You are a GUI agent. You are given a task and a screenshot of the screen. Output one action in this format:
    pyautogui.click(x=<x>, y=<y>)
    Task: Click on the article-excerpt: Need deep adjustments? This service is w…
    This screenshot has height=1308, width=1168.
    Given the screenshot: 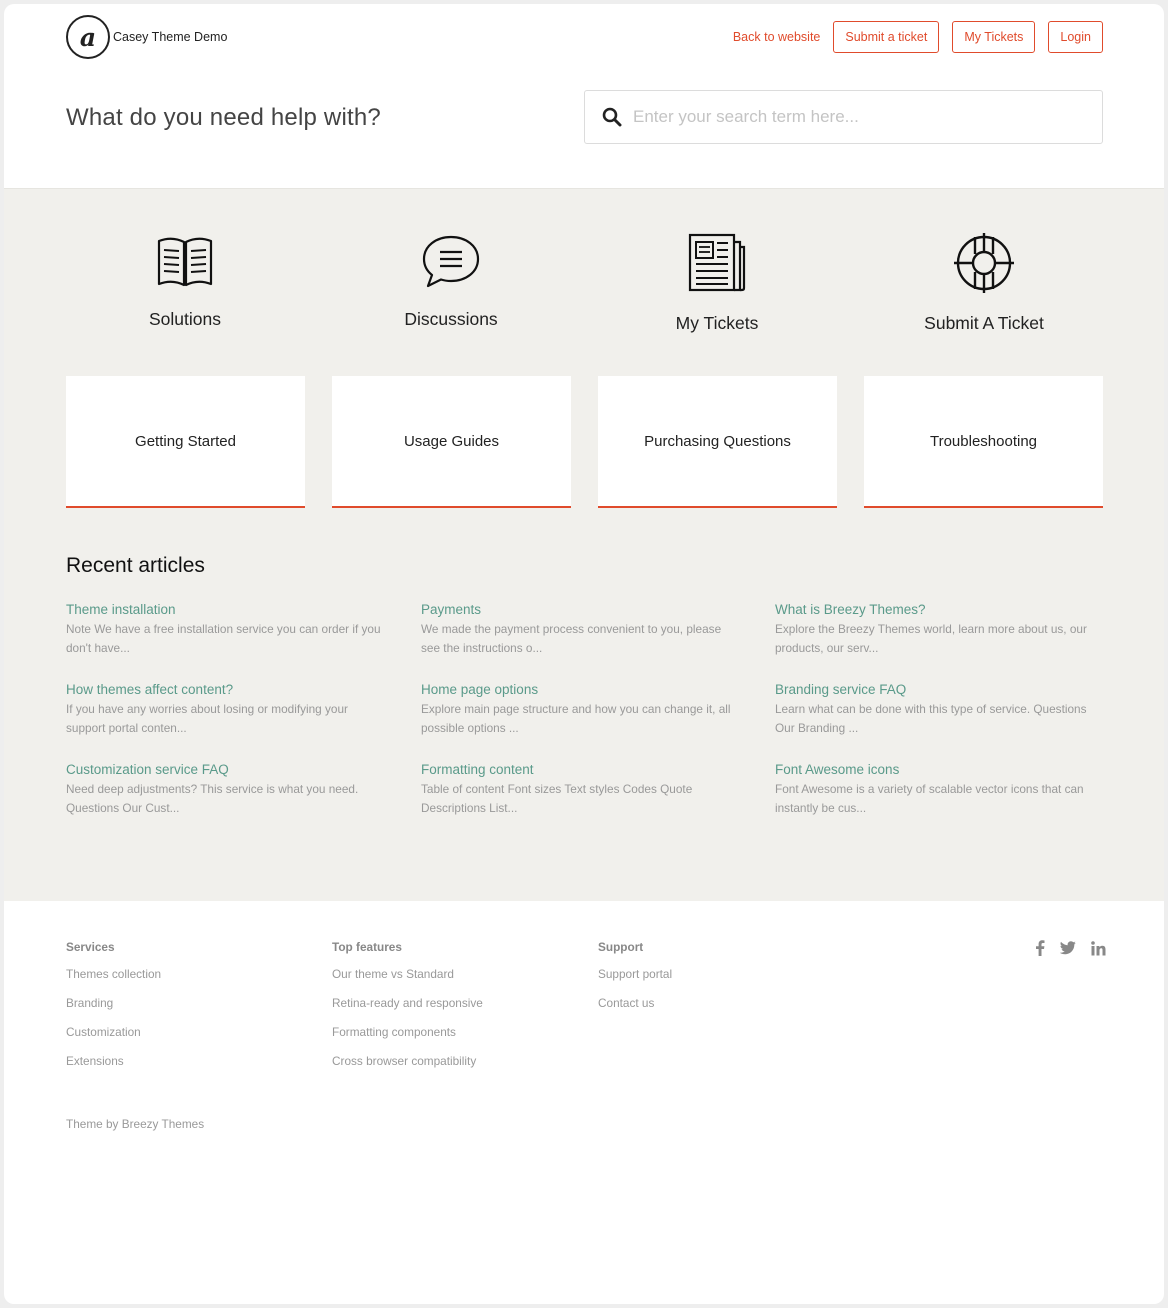 What is the action you would take?
    pyautogui.click(x=212, y=798)
    